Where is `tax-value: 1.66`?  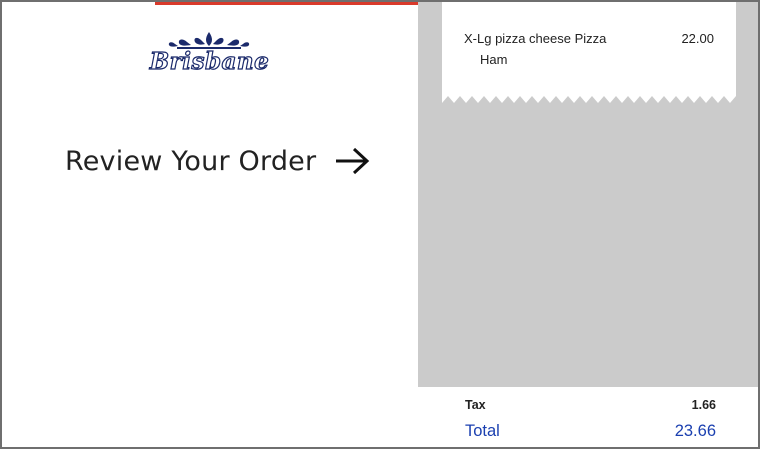
tax-value: 1.66 is located at coordinates (703, 405).